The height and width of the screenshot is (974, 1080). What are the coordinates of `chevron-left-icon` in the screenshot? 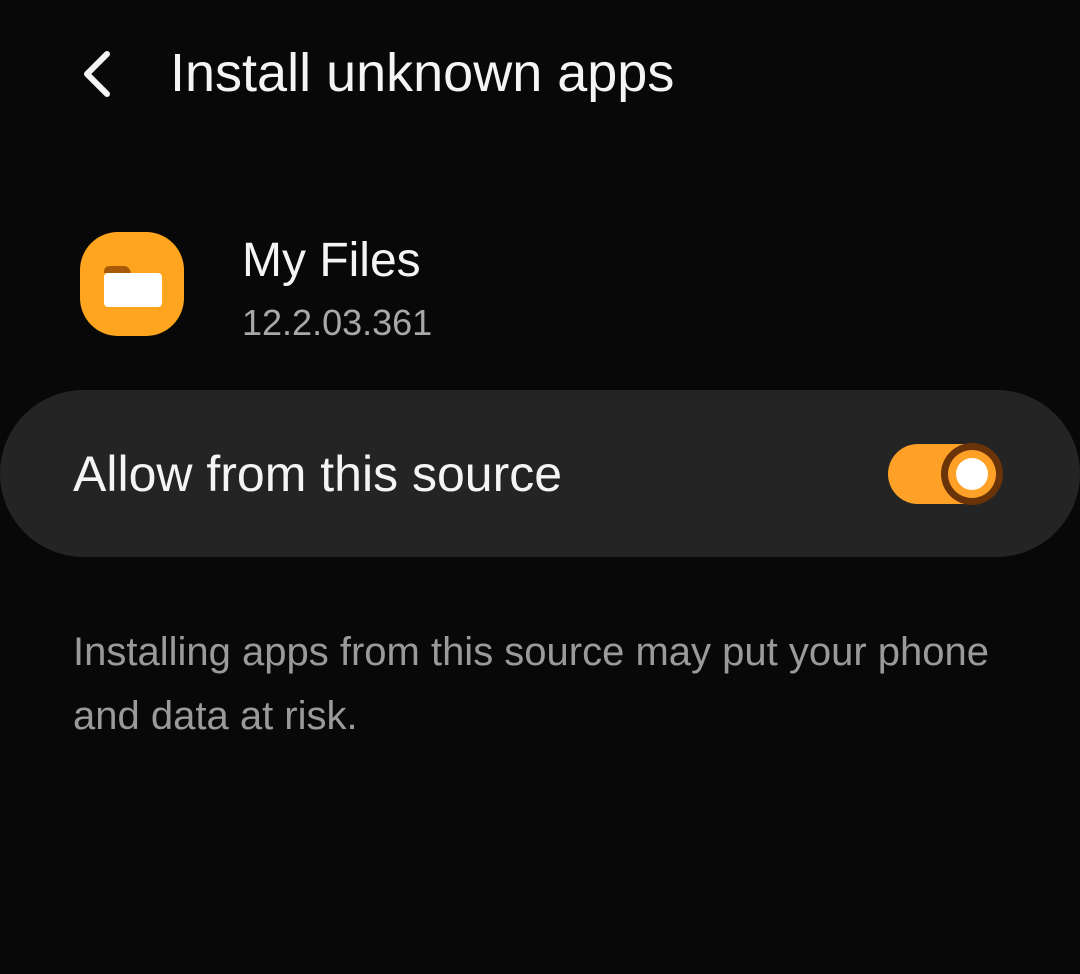 It's located at (97, 74).